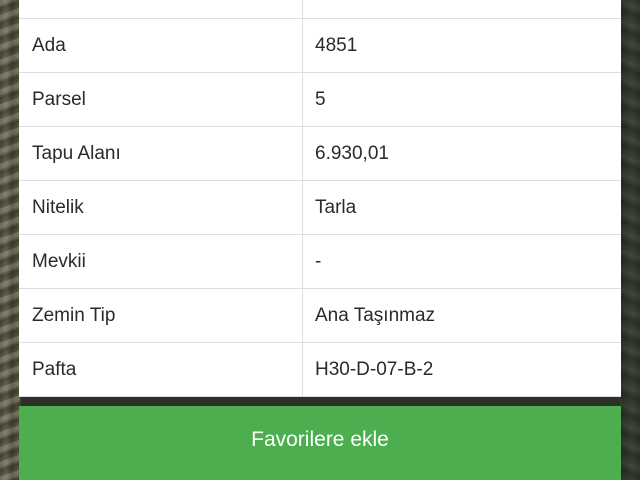  Describe the element at coordinates (375, 315) in the screenshot. I see `row-value: Ana Taşınmaz` at that location.